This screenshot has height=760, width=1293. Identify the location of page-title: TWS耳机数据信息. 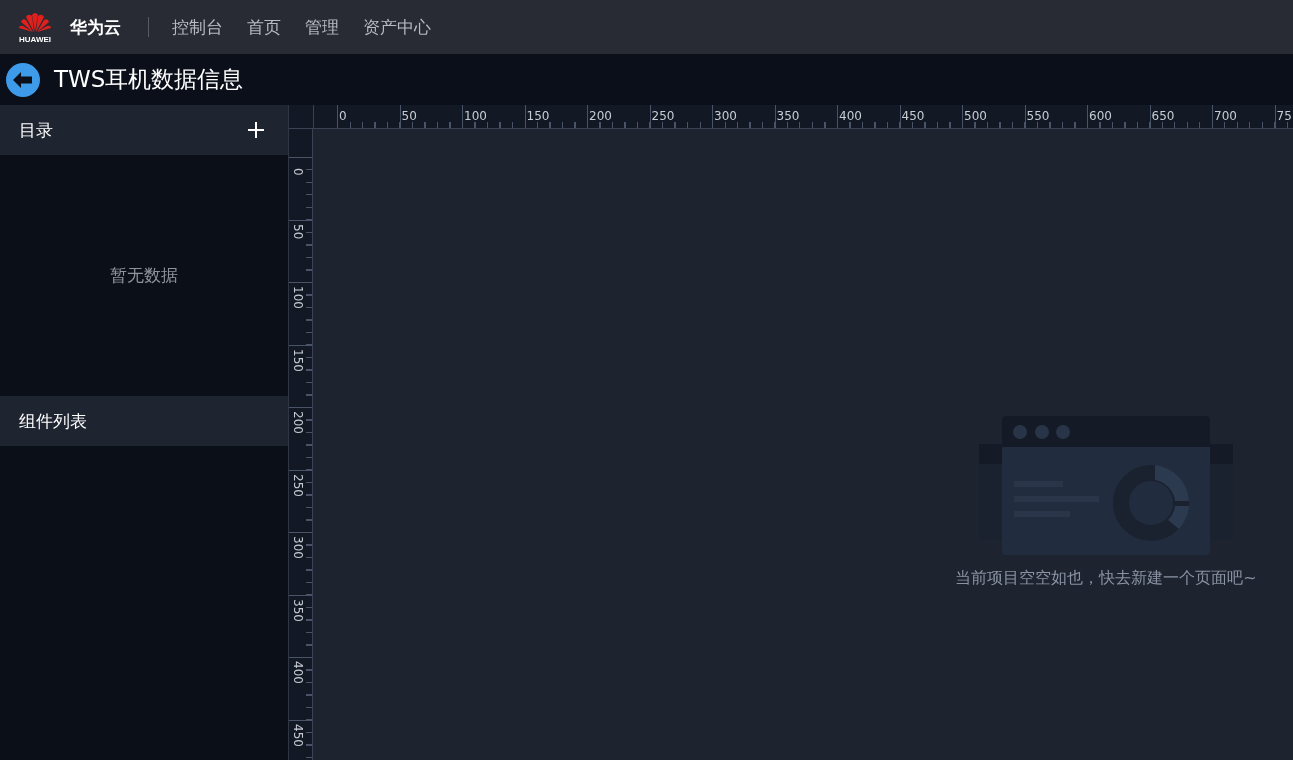
(149, 79).